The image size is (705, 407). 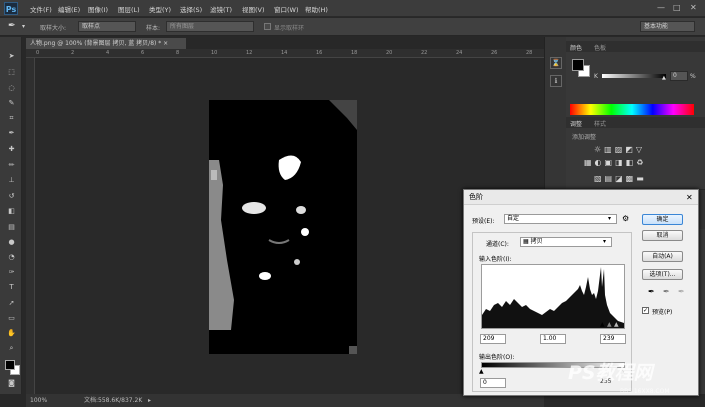 I want to click on clone-stamp-tool-icon: ⊥, so click(x=11, y=180).